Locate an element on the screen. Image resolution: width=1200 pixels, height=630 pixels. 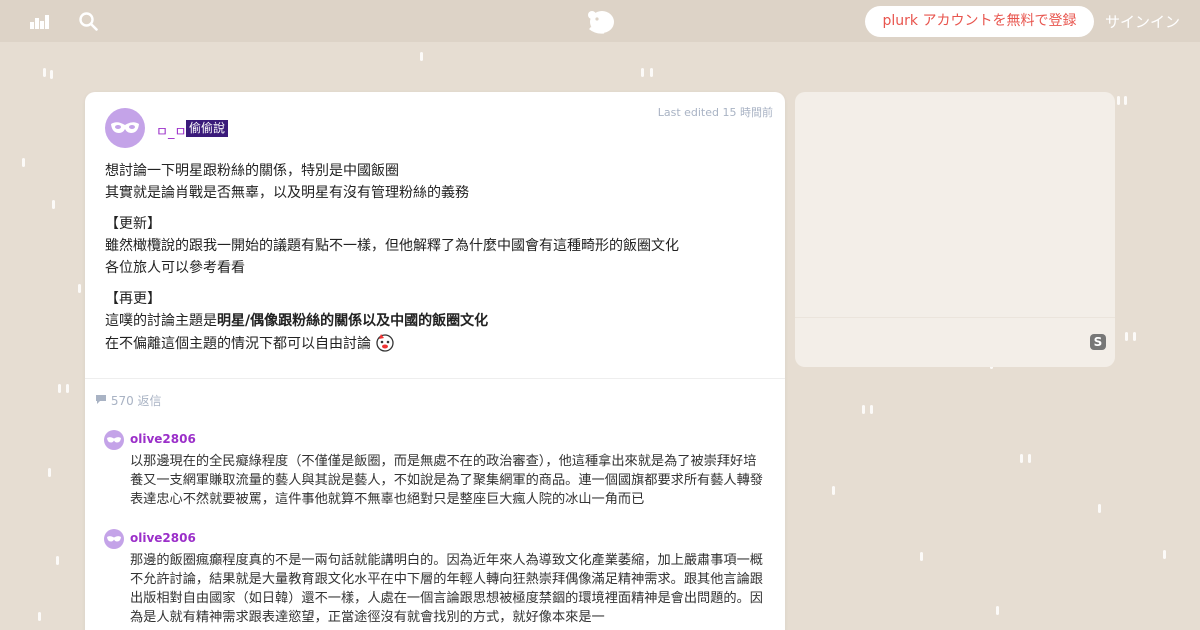
plurk-logo-icon is located at coordinates (600, 23).